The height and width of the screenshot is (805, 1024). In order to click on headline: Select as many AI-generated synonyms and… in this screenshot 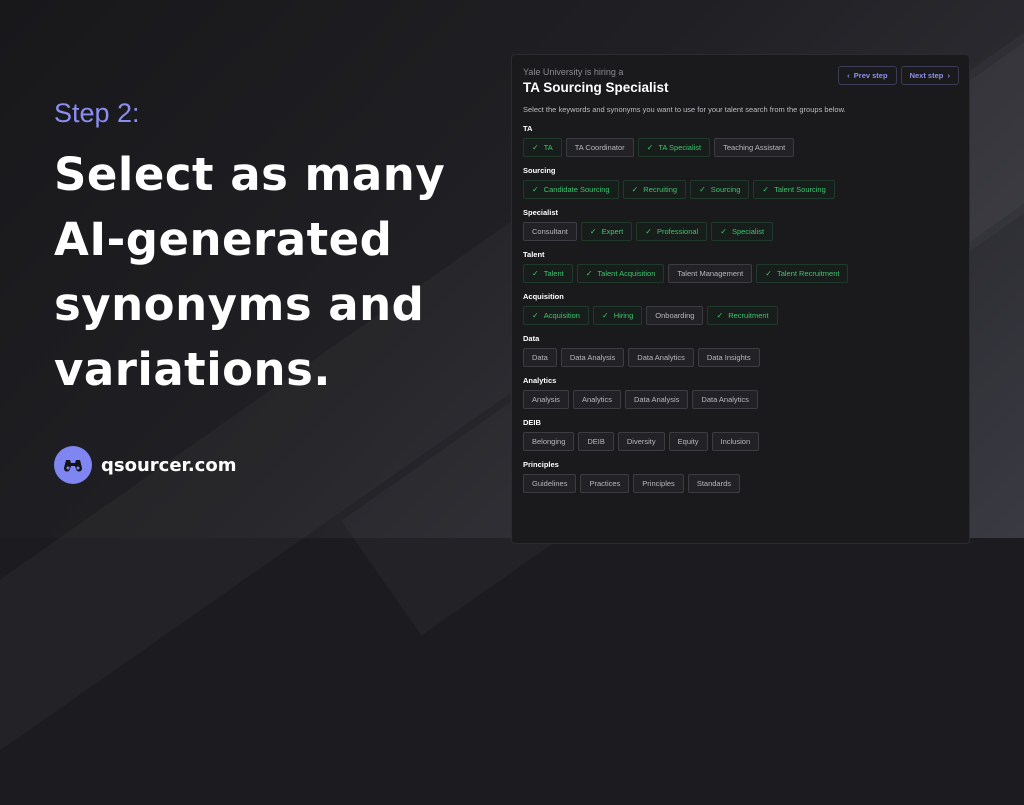, I will do `click(250, 272)`.